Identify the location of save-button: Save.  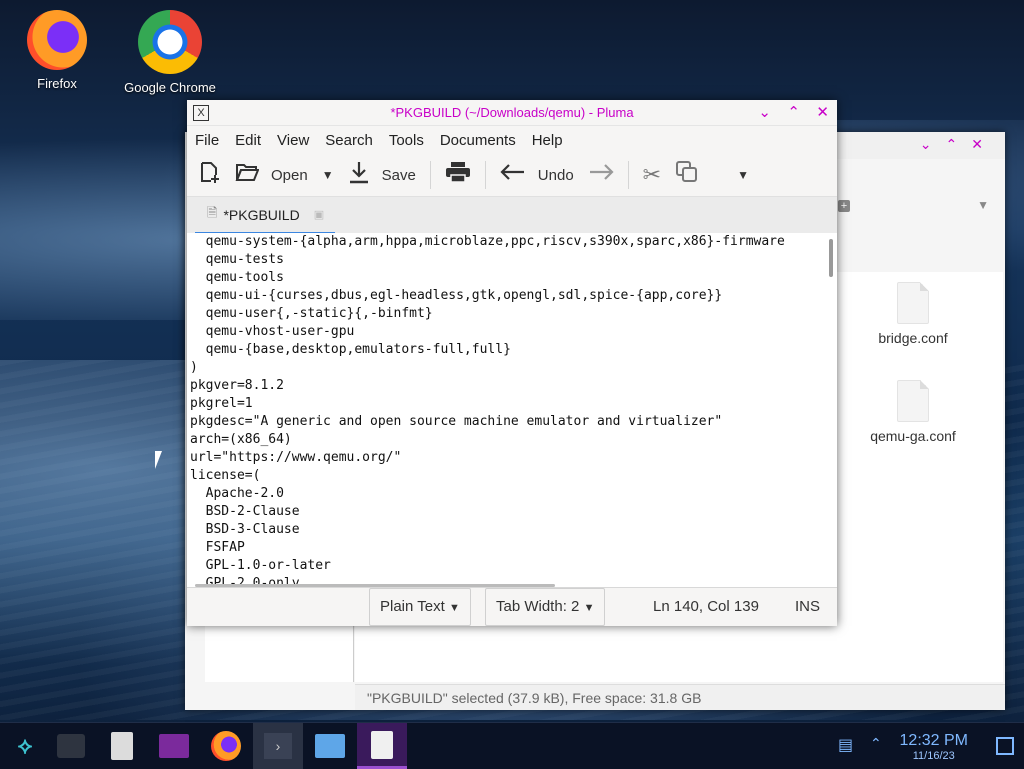
(382, 175).